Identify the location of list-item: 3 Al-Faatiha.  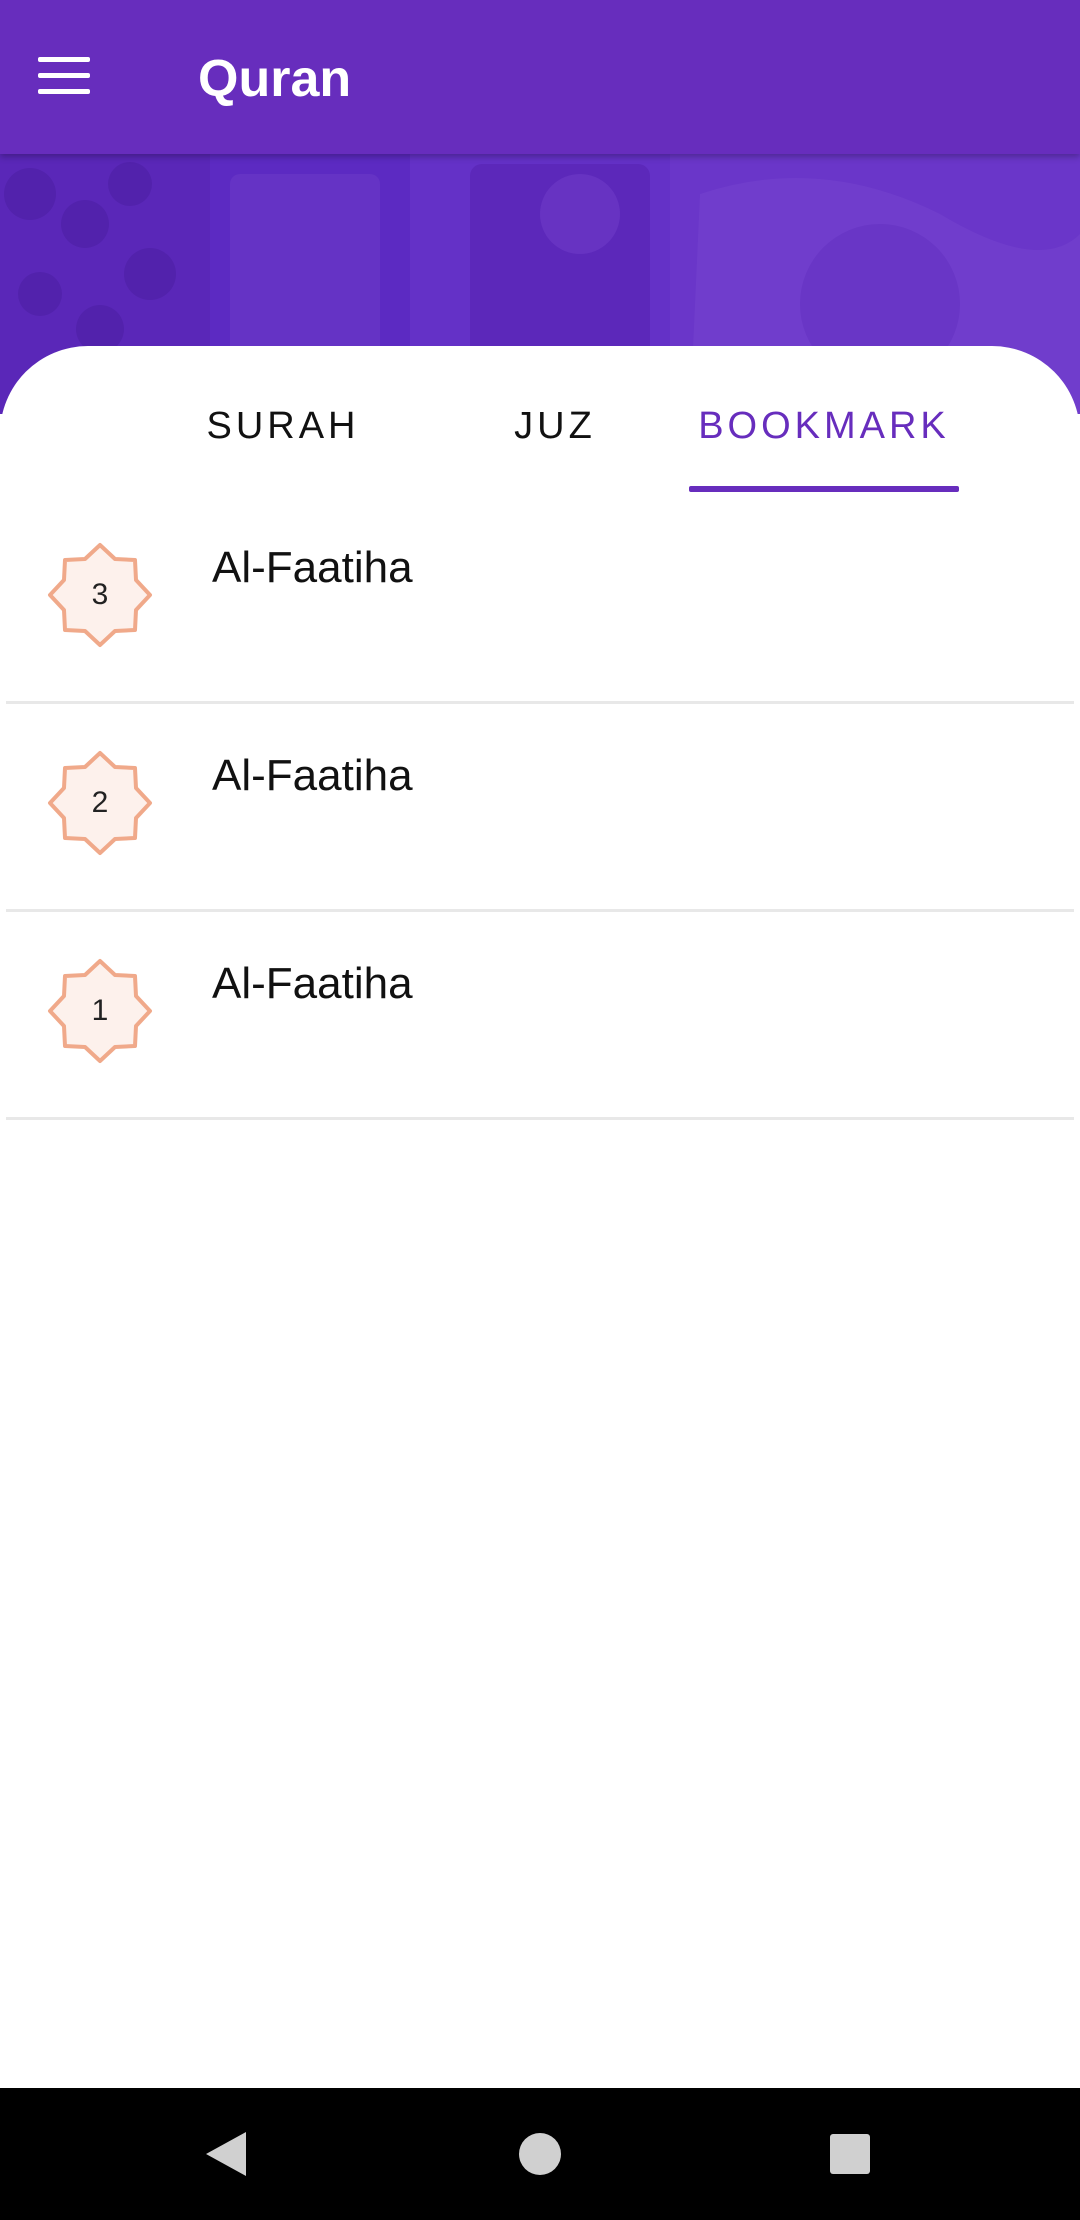
(540, 600).